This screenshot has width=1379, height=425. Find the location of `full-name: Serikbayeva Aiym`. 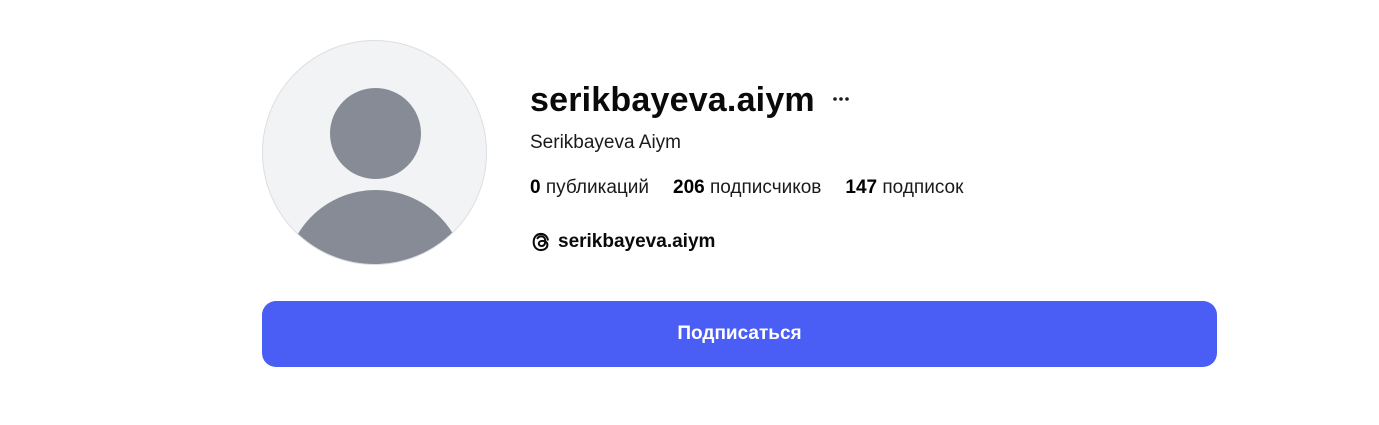

full-name: Serikbayeva Aiym is located at coordinates (606, 142).